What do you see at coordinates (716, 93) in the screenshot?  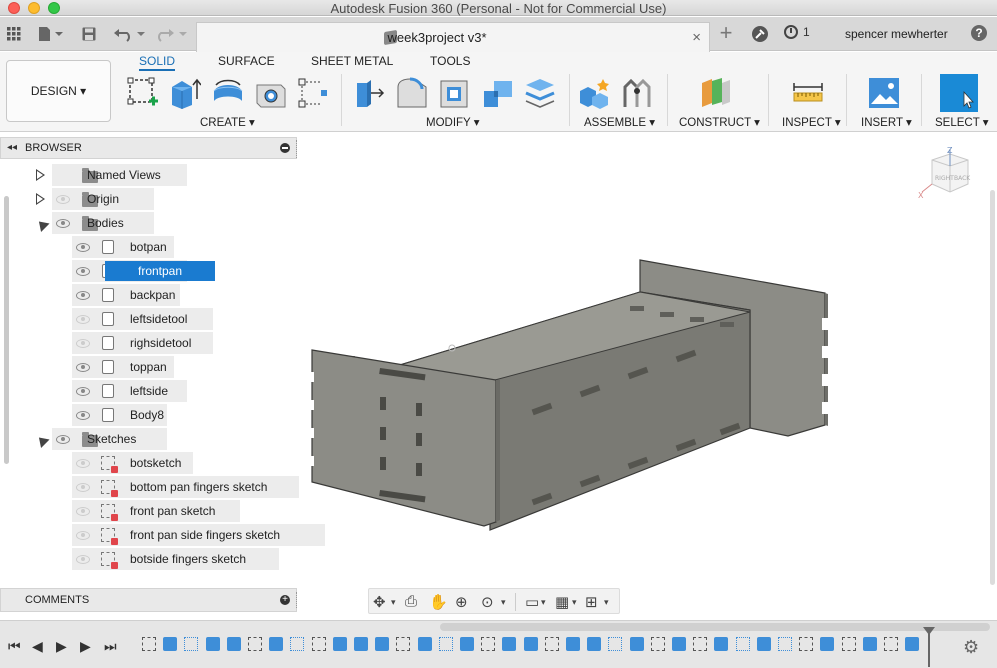 I see `offset-plane-icon` at bounding box center [716, 93].